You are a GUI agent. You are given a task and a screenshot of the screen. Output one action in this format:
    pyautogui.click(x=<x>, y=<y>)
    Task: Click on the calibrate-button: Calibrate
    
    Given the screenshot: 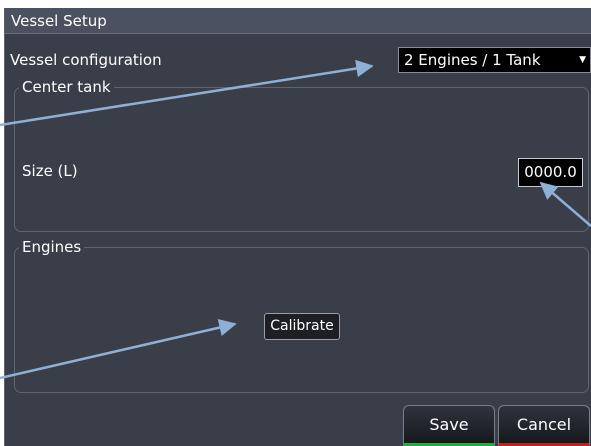 What is the action you would take?
    pyautogui.click(x=302, y=326)
    